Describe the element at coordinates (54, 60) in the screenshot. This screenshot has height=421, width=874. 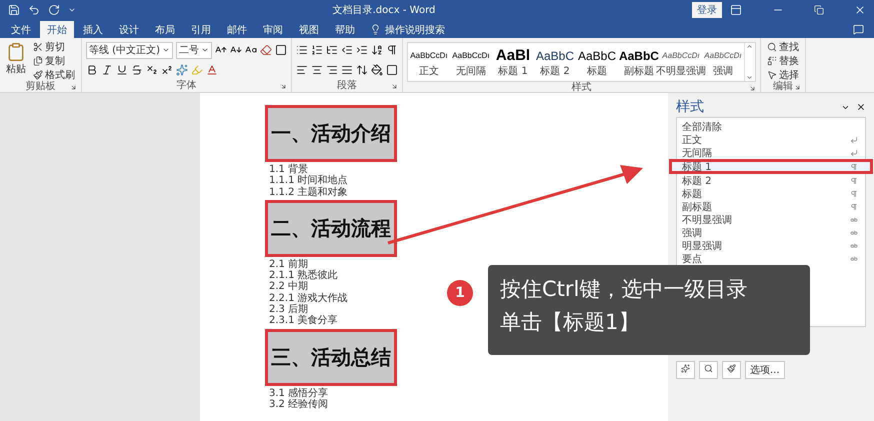
I see `copy-button: 复制` at that location.